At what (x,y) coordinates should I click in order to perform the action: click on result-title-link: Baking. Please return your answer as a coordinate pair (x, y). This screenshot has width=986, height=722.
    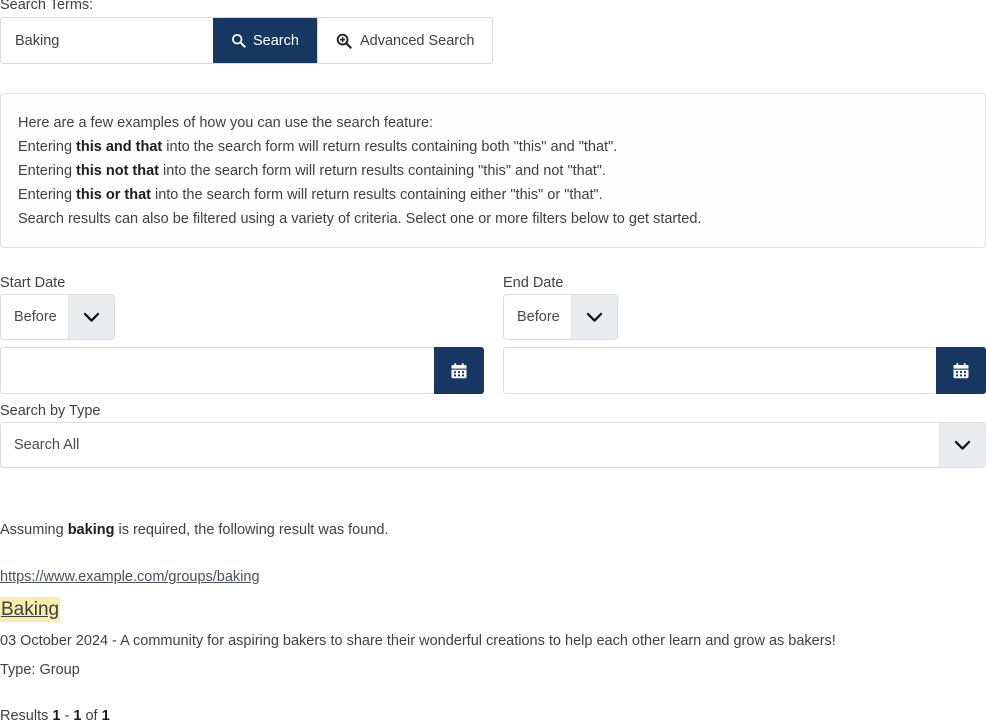
    Looking at the image, I should click on (30, 609).